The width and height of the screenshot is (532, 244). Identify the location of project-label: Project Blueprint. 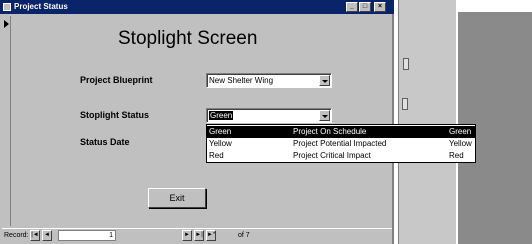
(116, 80).